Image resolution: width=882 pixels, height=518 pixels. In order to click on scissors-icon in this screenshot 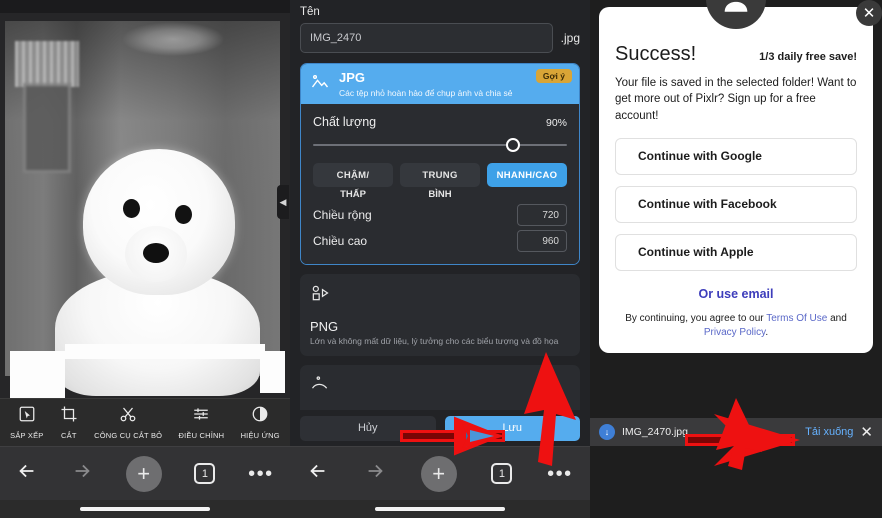, I will do `click(128, 416)`.